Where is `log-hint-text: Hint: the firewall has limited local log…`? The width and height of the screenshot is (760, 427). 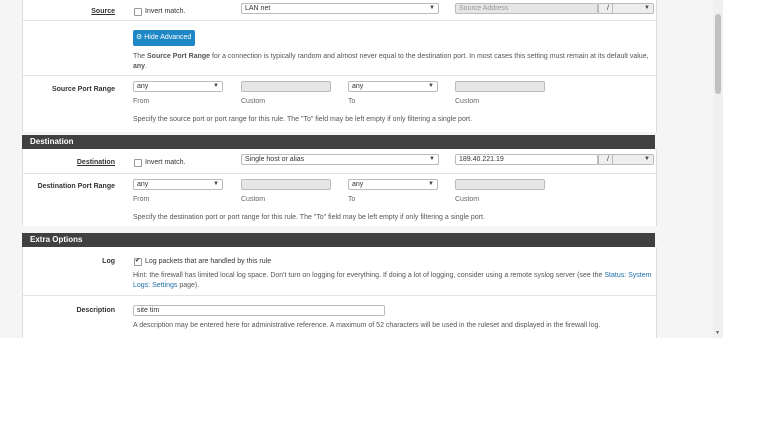
log-hint-text: Hint: the firewall has limited local log… is located at coordinates (369, 275).